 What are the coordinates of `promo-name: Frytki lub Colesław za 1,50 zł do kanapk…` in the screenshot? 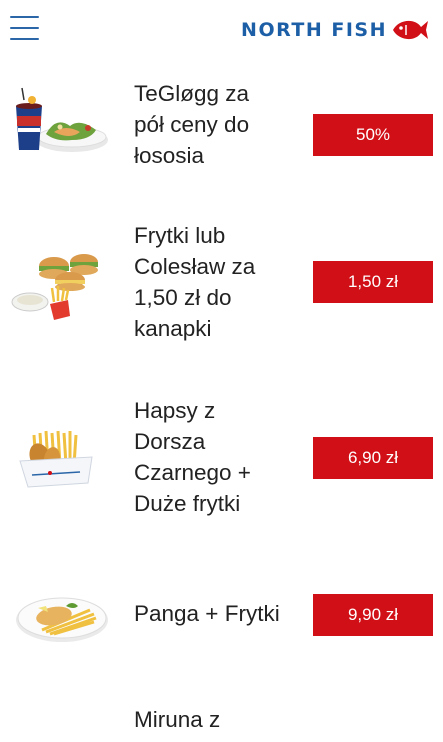 It's located at (195, 282).